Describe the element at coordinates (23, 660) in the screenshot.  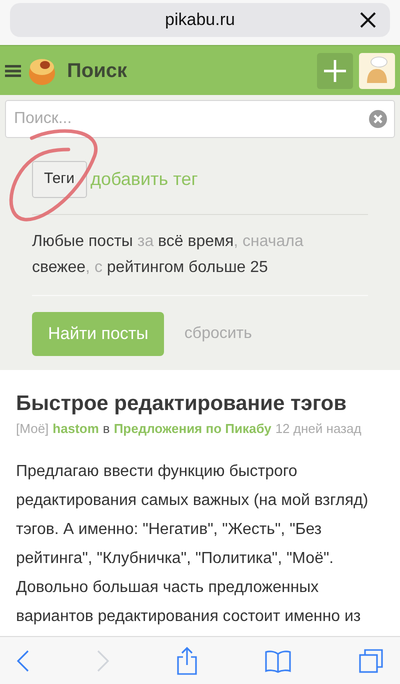
I see `back-icon` at that location.